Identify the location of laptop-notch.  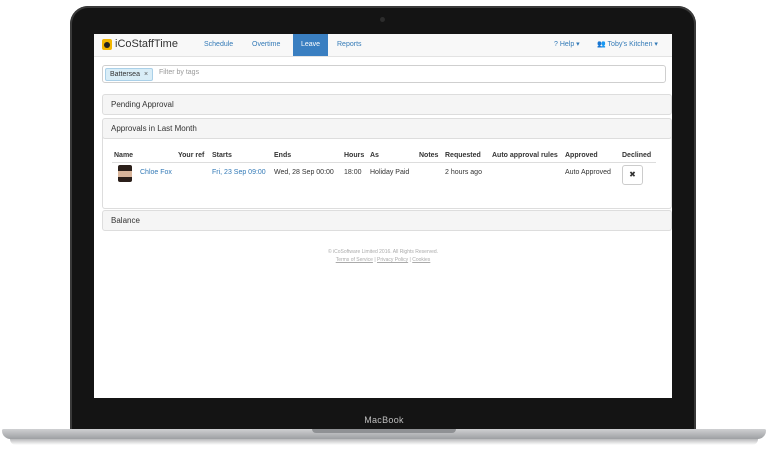
(384, 431).